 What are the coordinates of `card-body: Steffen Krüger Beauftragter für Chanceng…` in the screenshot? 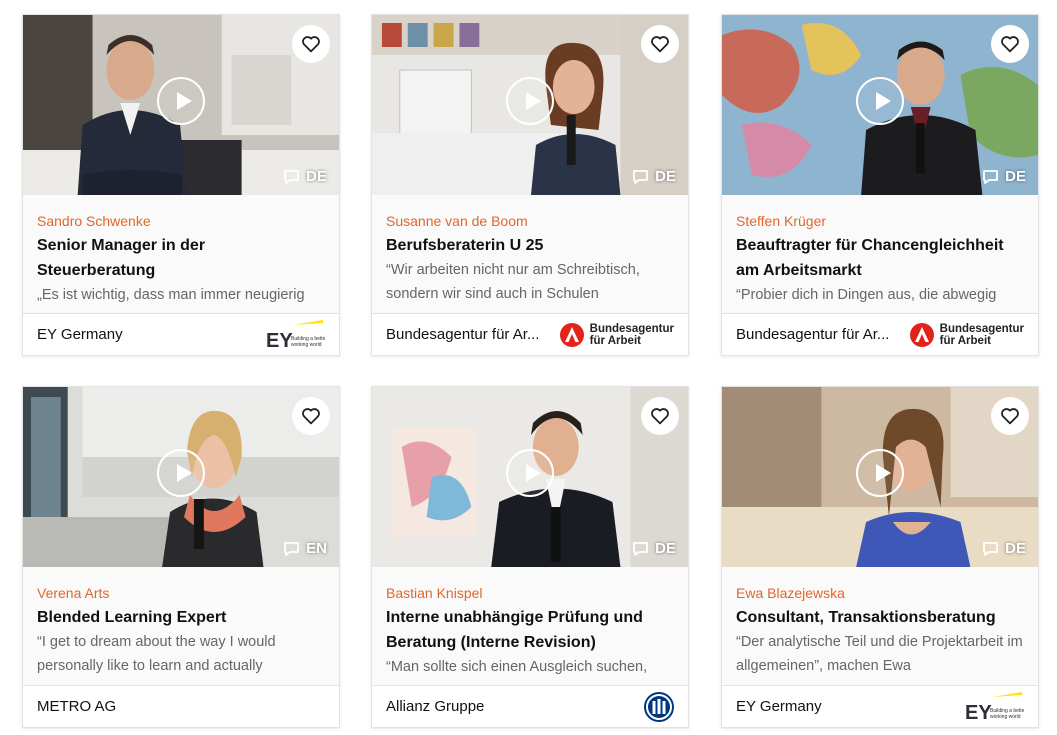 It's located at (880, 254).